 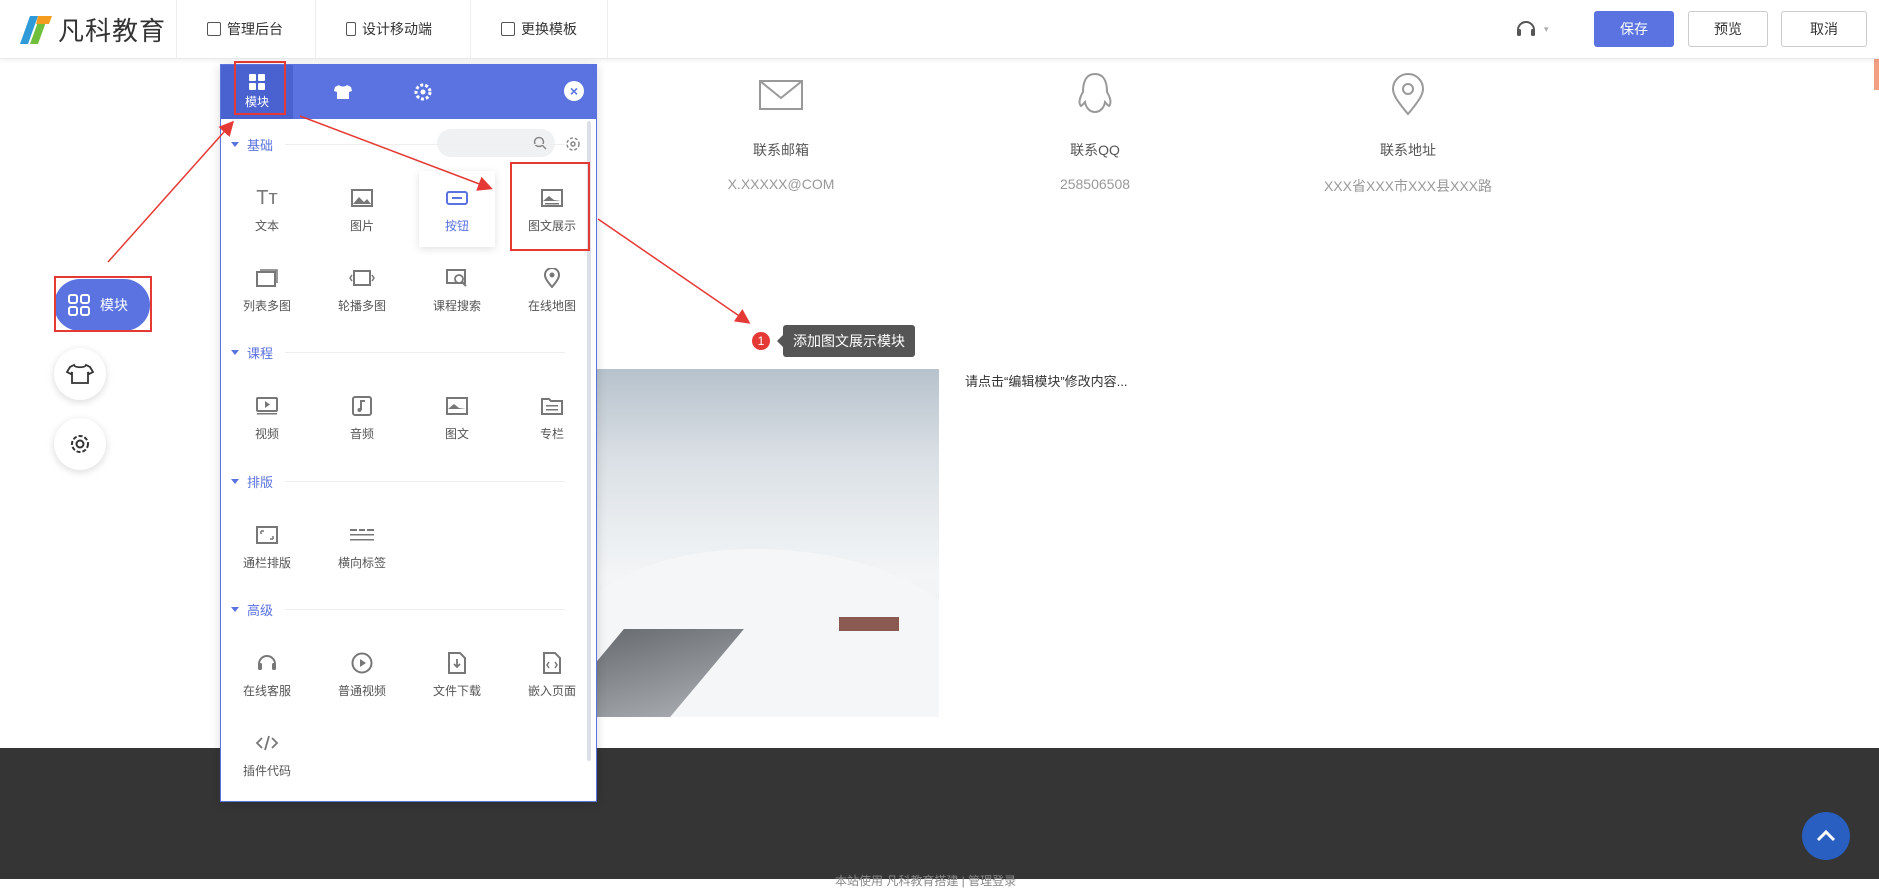 I want to click on logo: 凡科教育, so click(x=91, y=29).